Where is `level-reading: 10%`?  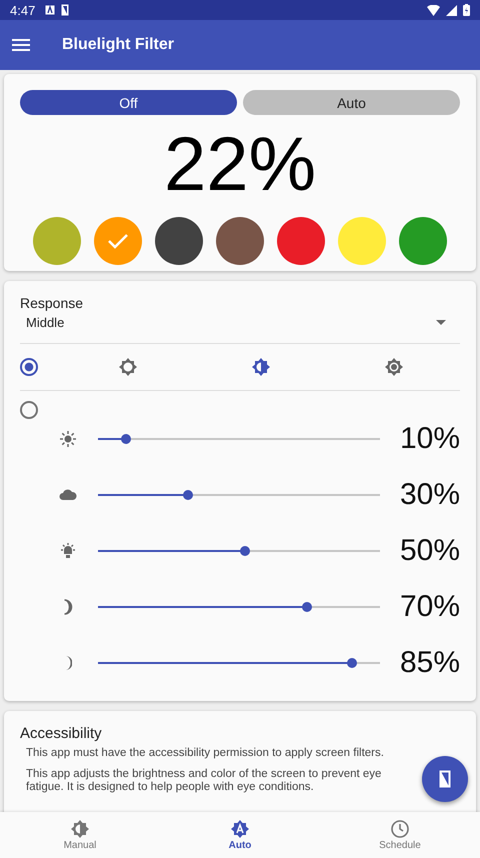 level-reading: 10% is located at coordinates (429, 439).